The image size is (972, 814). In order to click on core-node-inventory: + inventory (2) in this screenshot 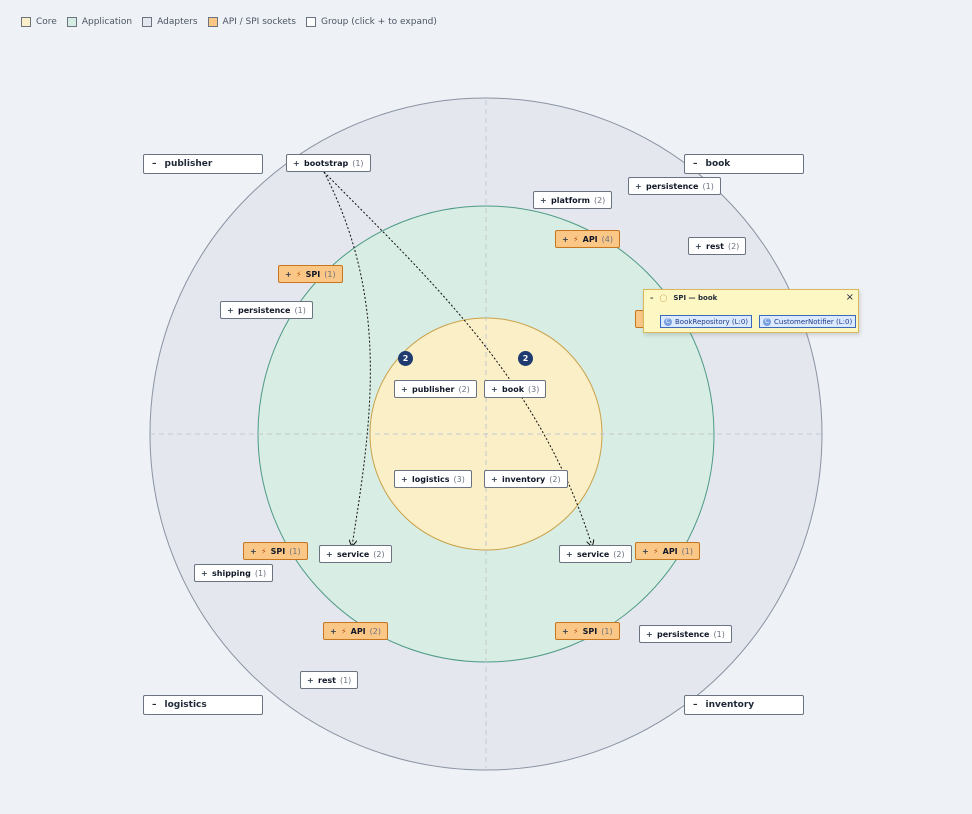, I will do `click(526, 479)`.